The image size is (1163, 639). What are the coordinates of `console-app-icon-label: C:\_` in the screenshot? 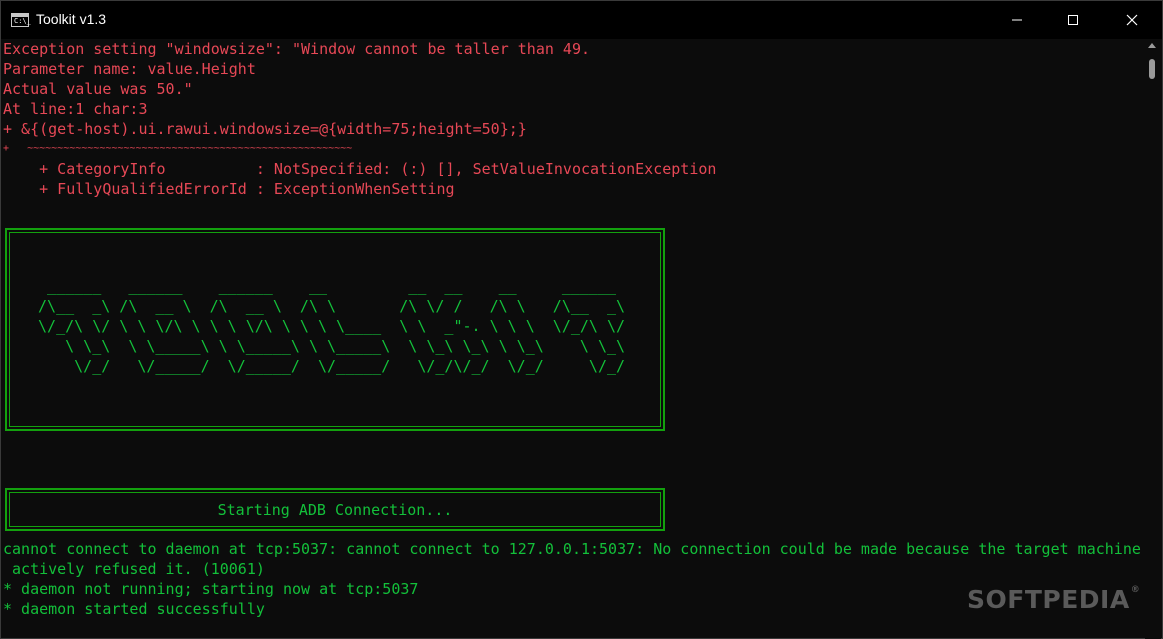 It's located at (22, 21).